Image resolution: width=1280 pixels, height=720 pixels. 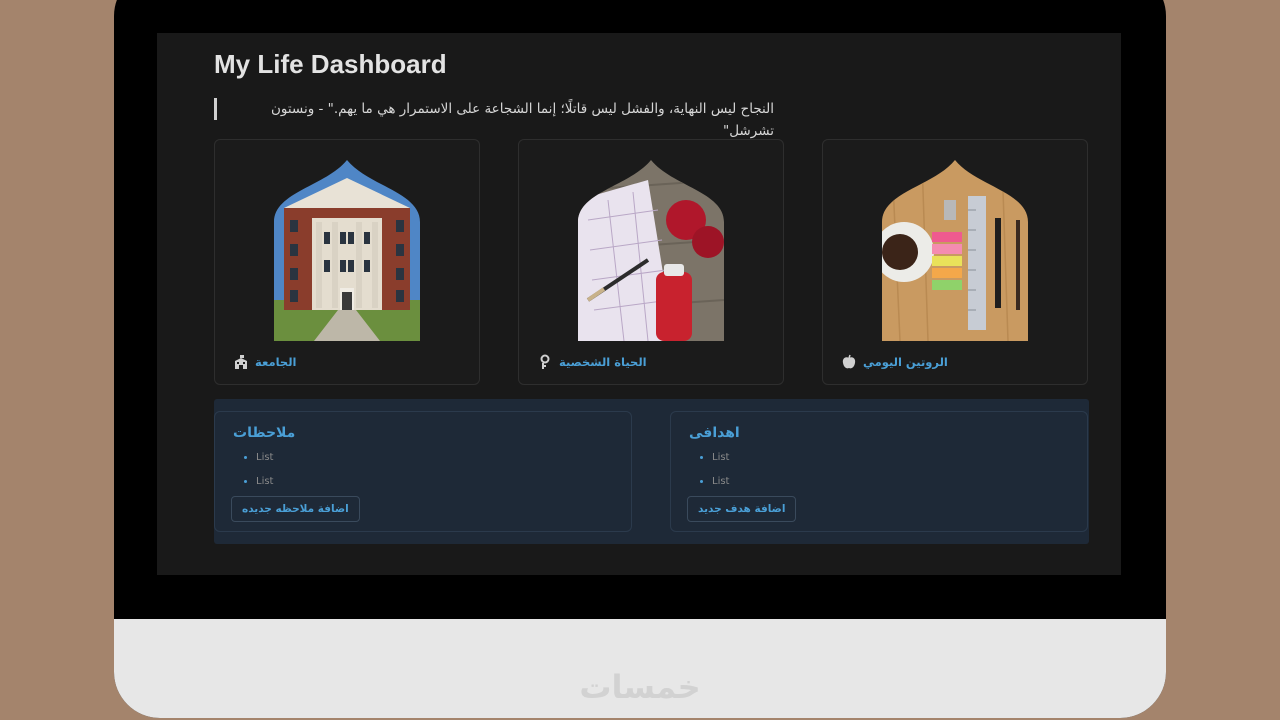 I want to click on card-university: الجامعة, so click(x=347, y=262).